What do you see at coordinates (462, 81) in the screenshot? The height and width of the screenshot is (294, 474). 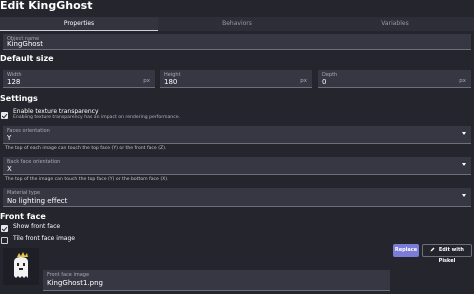 I see `depth-unit: px` at bounding box center [462, 81].